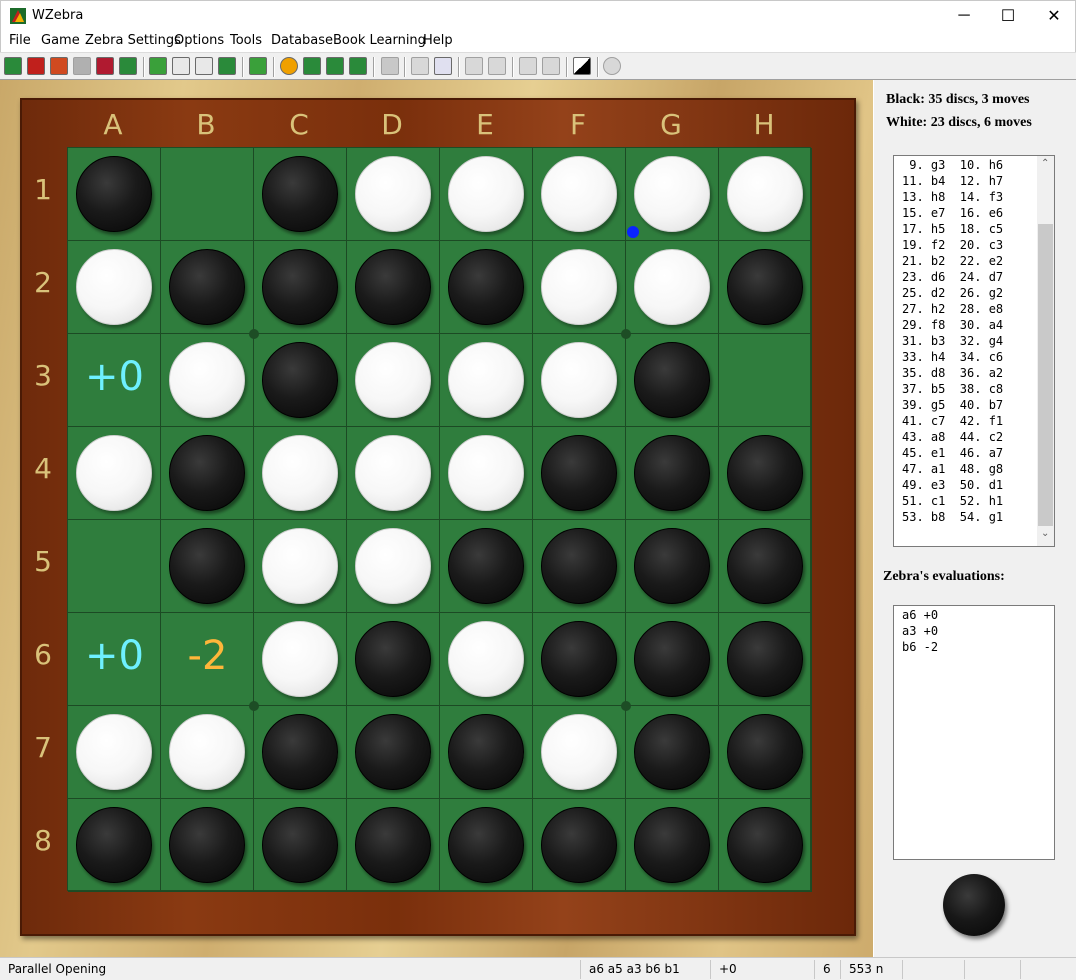  I want to click on close-button: ✕, so click(1053, 16).